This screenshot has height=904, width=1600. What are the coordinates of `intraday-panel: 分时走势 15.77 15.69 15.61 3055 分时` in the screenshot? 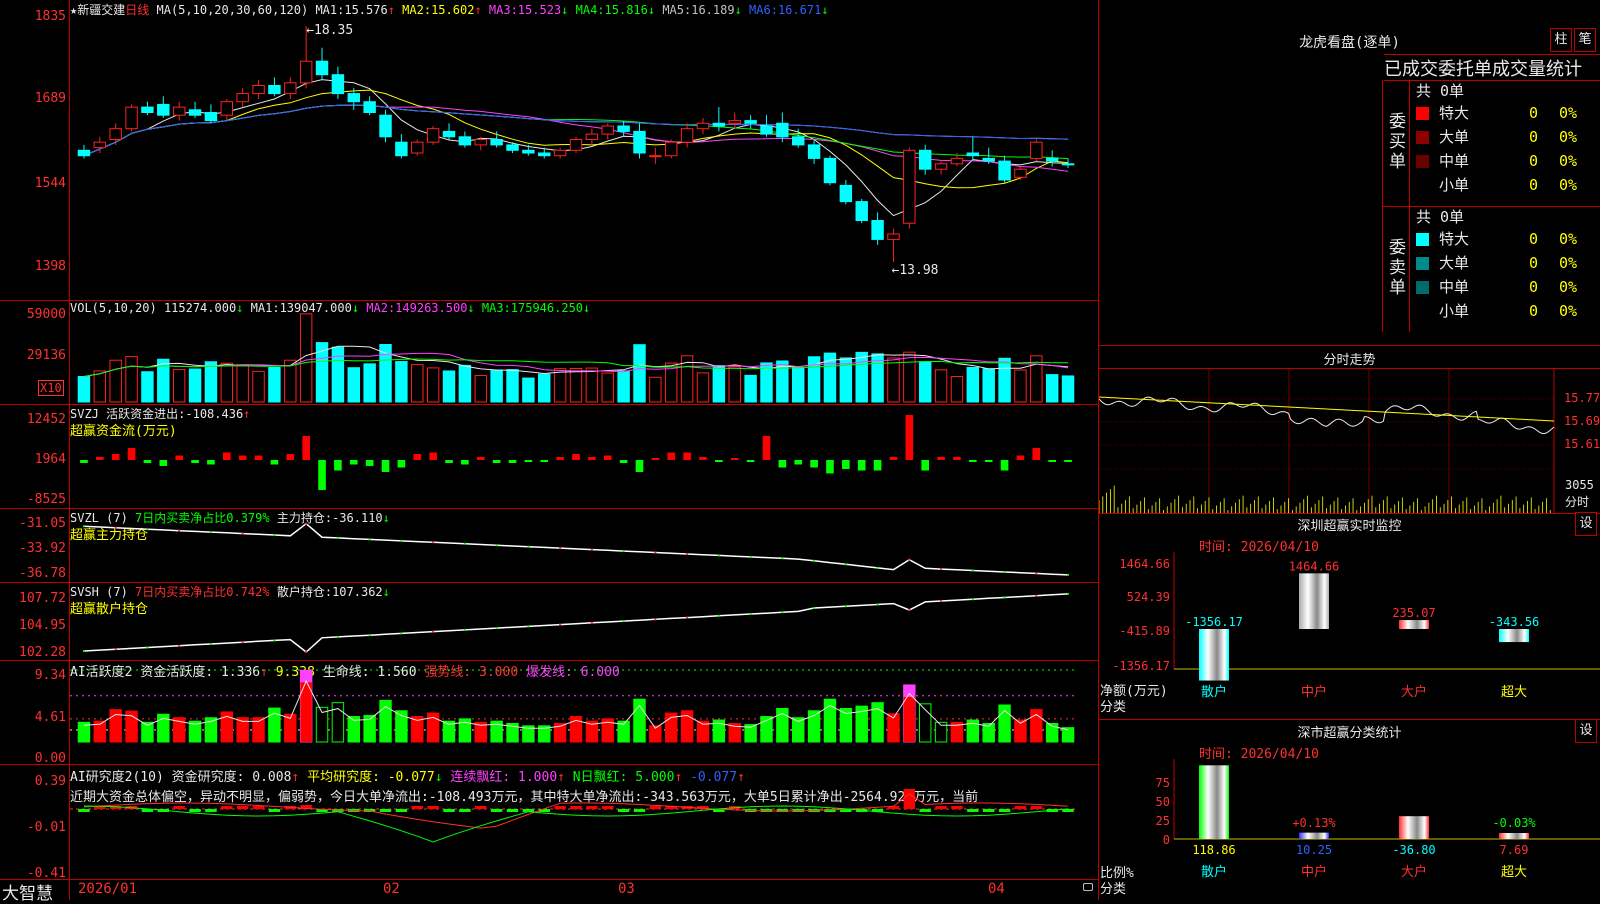 It's located at (1349, 429).